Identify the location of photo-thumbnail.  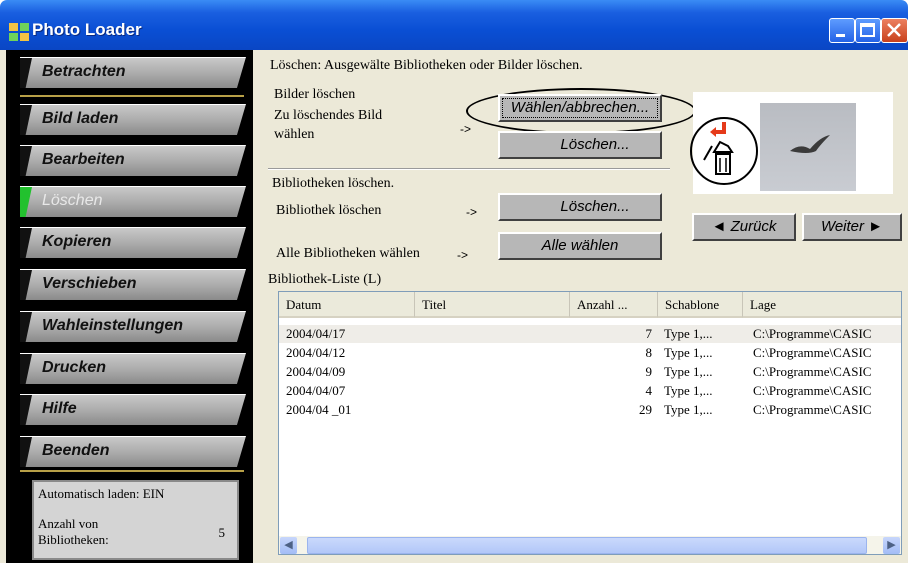
(808, 147).